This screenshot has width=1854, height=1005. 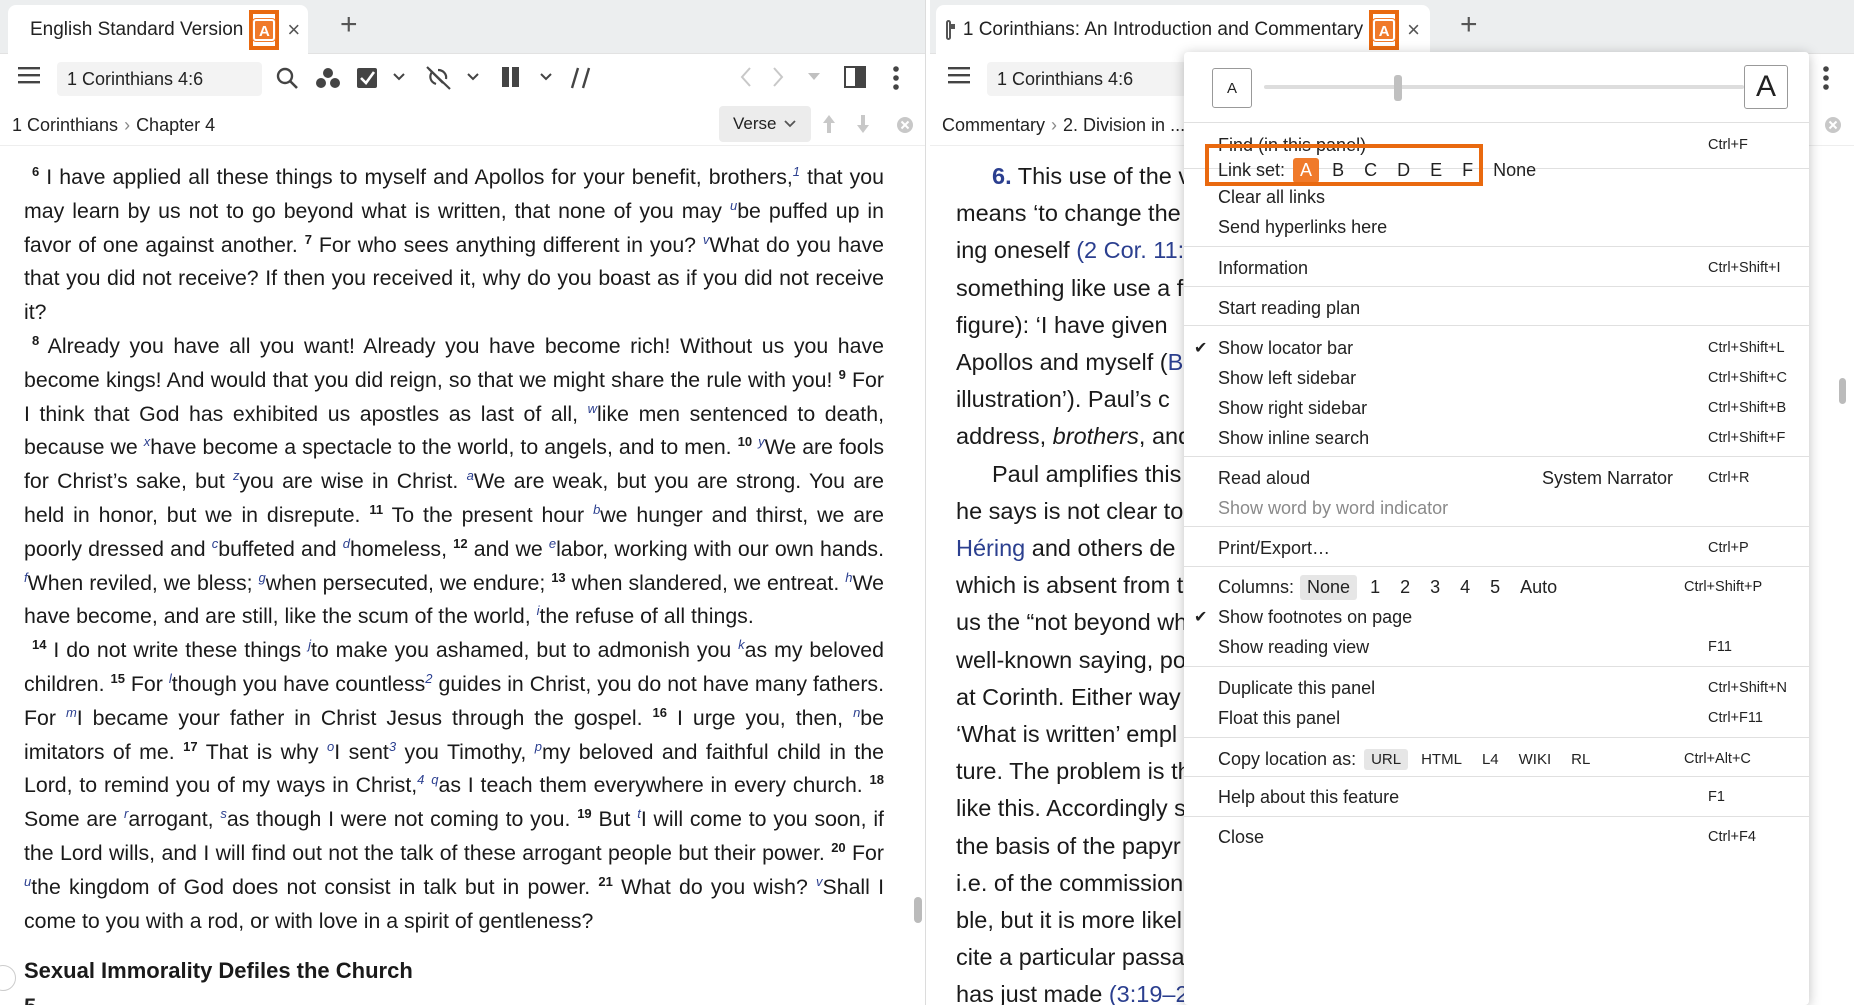 I want to click on up-arrow-icon, so click(x=829, y=124).